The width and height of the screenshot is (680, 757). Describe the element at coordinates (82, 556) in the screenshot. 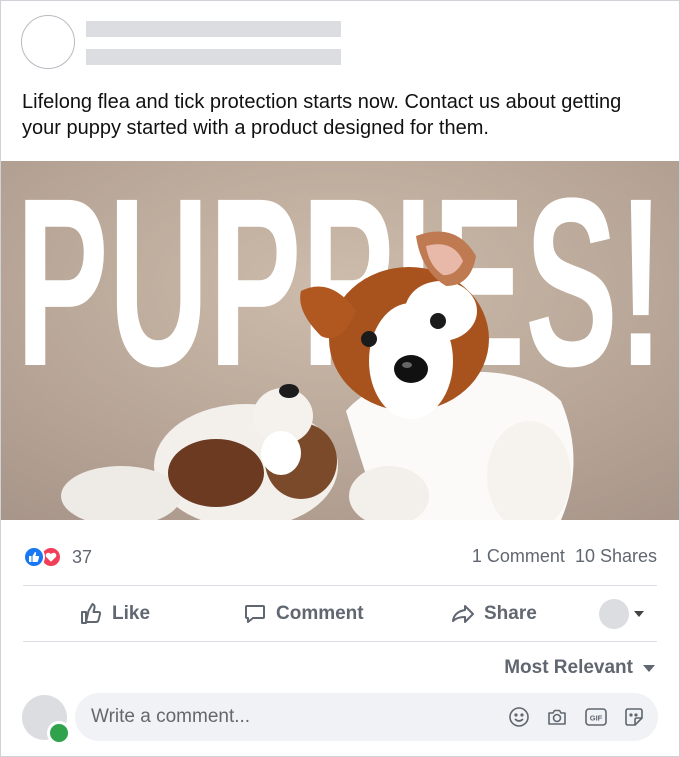

I see `reaction-count: 37` at that location.